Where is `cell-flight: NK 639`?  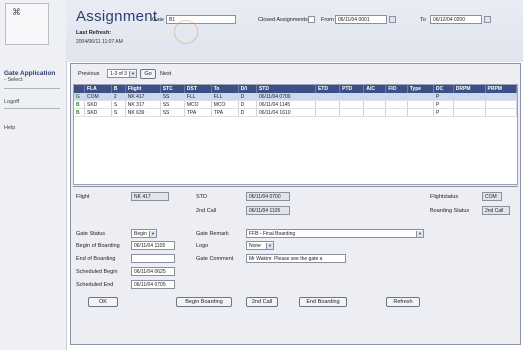
cell-flight: NK 639 is located at coordinates (143, 112).